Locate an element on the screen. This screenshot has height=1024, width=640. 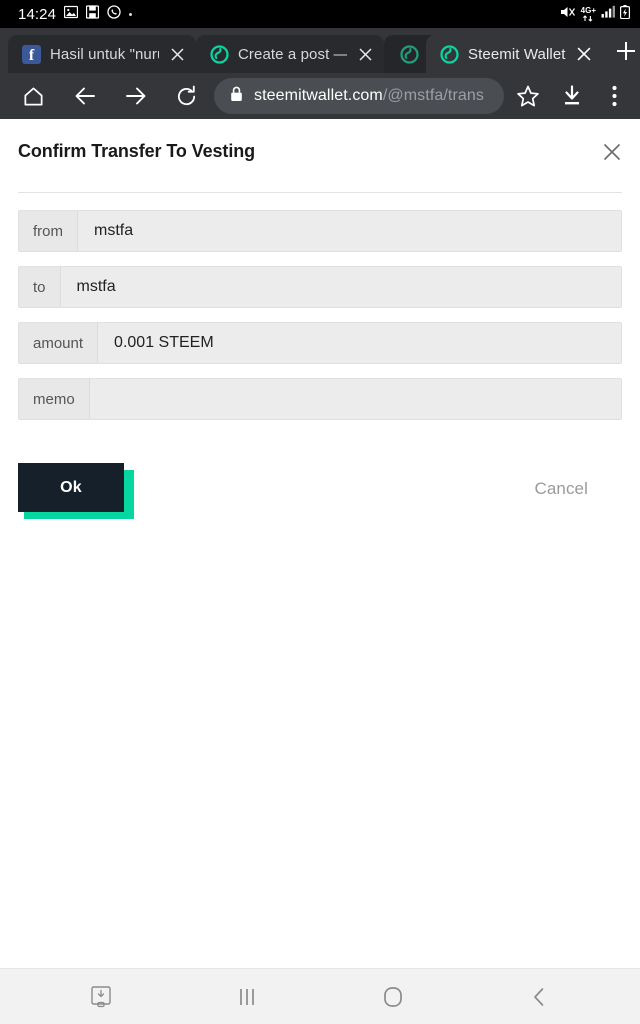
field-label: from is located at coordinates (48, 231).